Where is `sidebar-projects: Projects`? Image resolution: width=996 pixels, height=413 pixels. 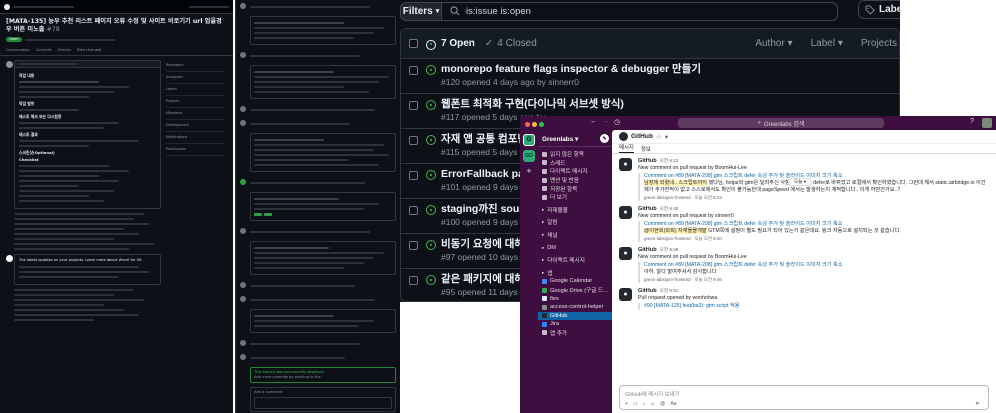
sidebar-projects: Projects is located at coordinates (195, 102).